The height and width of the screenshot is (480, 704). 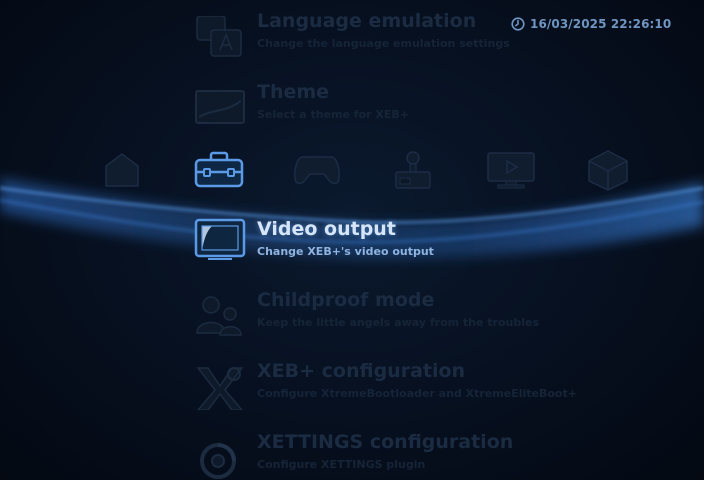 What do you see at coordinates (220, 388) in the screenshot?
I see `xeb-logo-icon` at bounding box center [220, 388].